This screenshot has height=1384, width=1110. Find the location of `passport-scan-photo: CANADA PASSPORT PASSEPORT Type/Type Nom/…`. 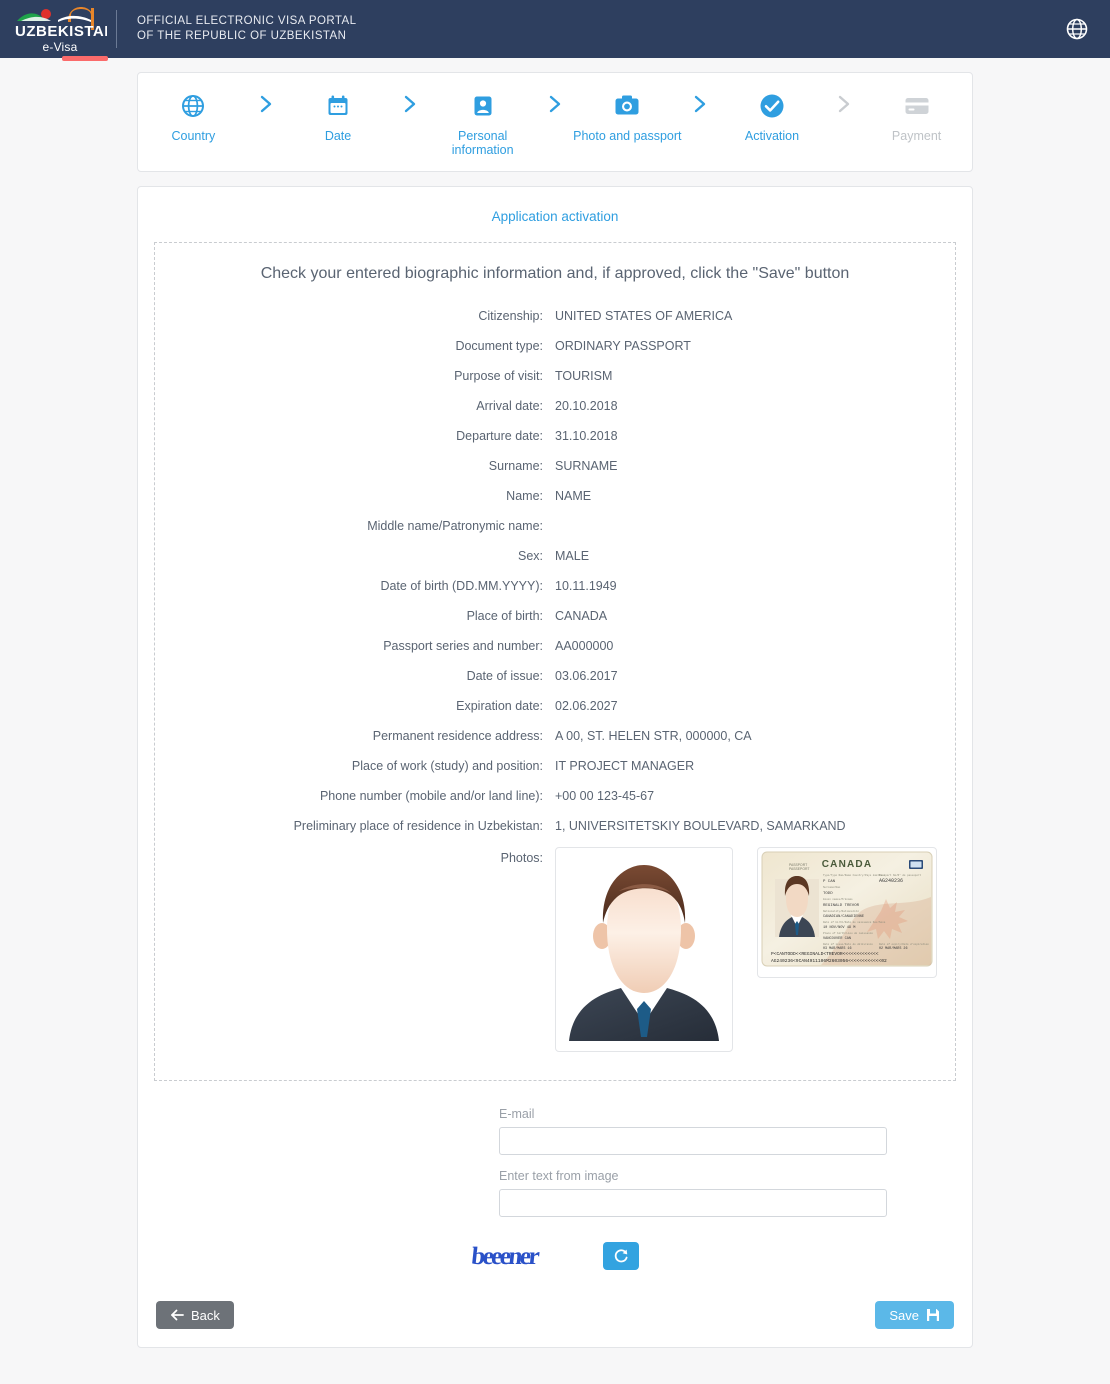

passport-scan-photo: CANADA PASSPORT PASSEPORT Type/Type Nom/… is located at coordinates (847, 912).